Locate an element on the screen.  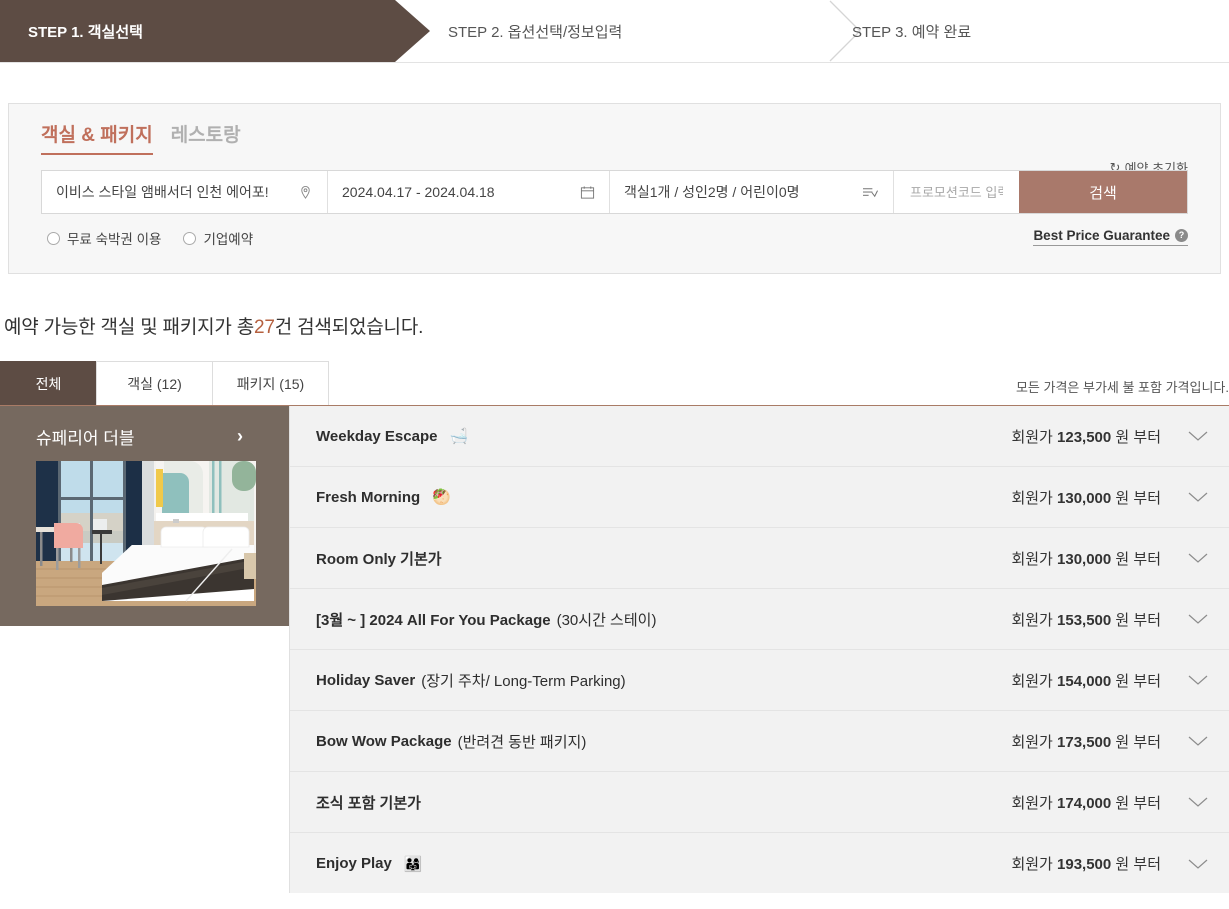
tab-rooms-label: 객실 (12) is located at coordinates (154, 383).